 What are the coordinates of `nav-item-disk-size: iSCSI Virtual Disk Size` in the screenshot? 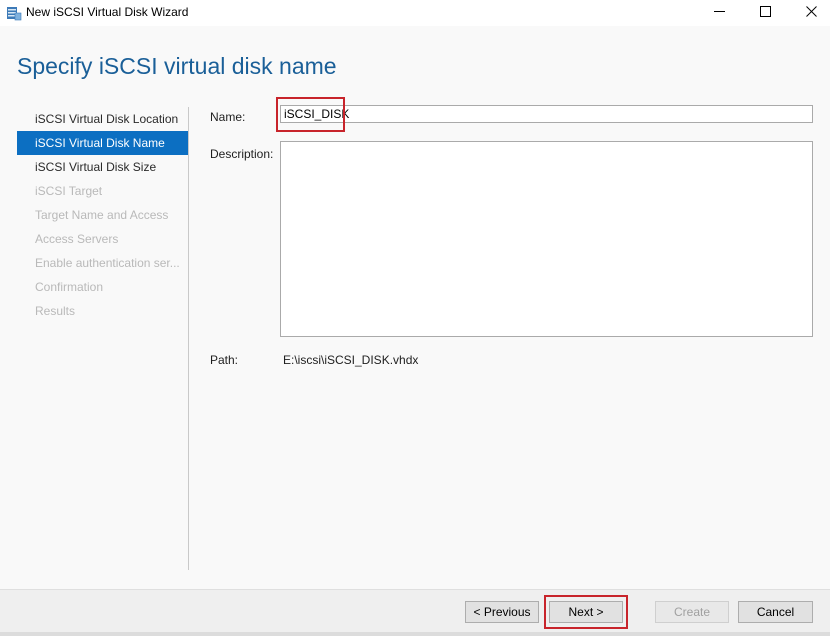 It's located at (102, 167).